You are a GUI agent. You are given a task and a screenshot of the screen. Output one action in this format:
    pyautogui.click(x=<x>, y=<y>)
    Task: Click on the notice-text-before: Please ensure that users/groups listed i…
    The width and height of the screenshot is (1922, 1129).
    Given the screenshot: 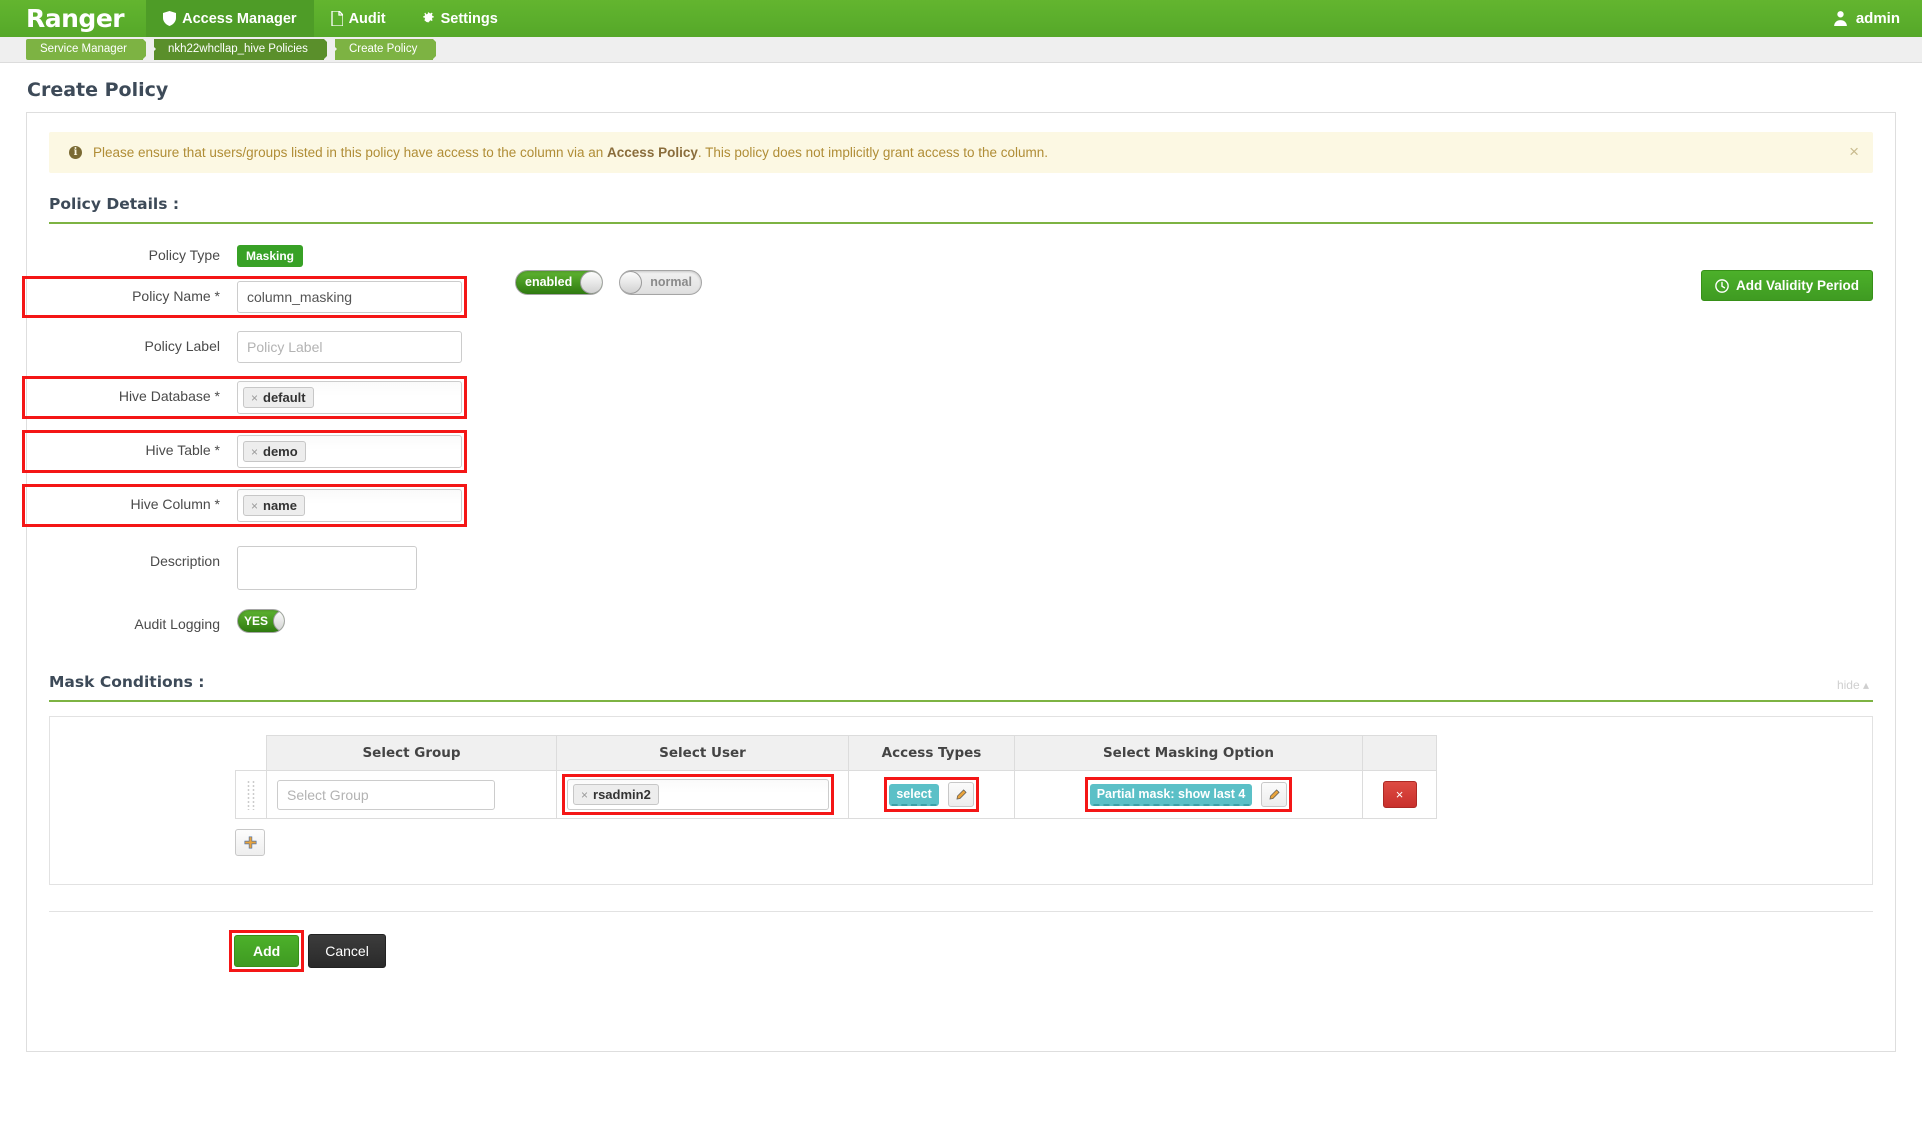 What is the action you would take?
    pyautogui.click(x=350, y=152)
    